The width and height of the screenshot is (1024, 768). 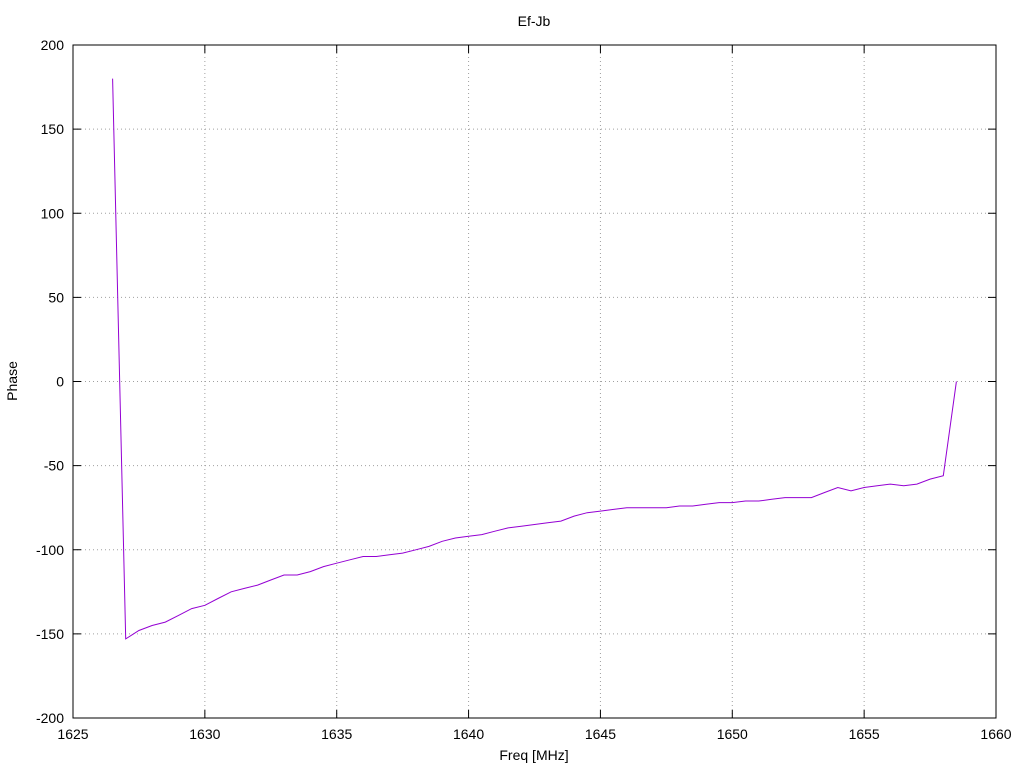 What do you see at coordinates (995, 734) in the screenshot?
I see `x-tick-label: 1660` at bounding box center [995, 734].